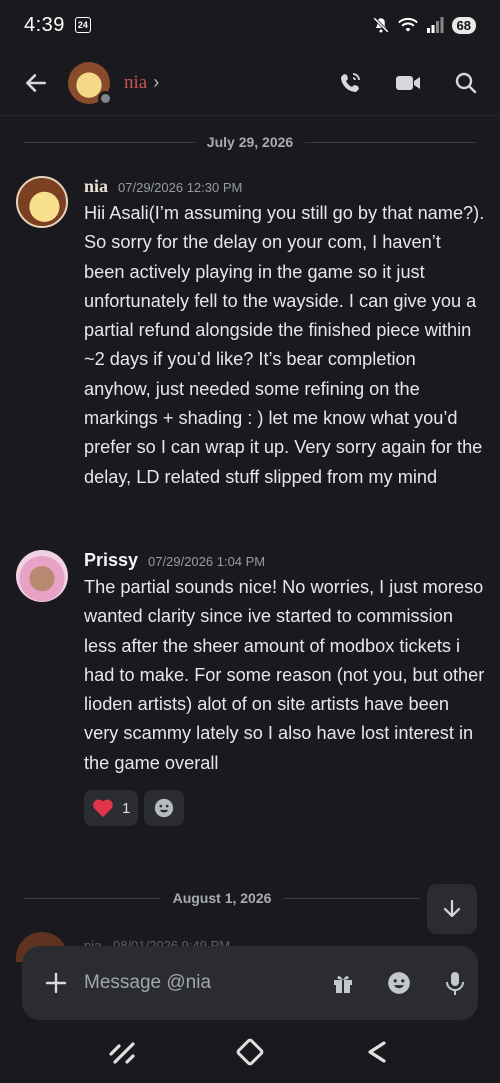 Image resolution: width=500 pixels, height=1083 pixels. What do you see at coordinates (250, 25) in the screenshot?
I see `status-bar: 4:39 24 68` at bounding box center [250, 25].